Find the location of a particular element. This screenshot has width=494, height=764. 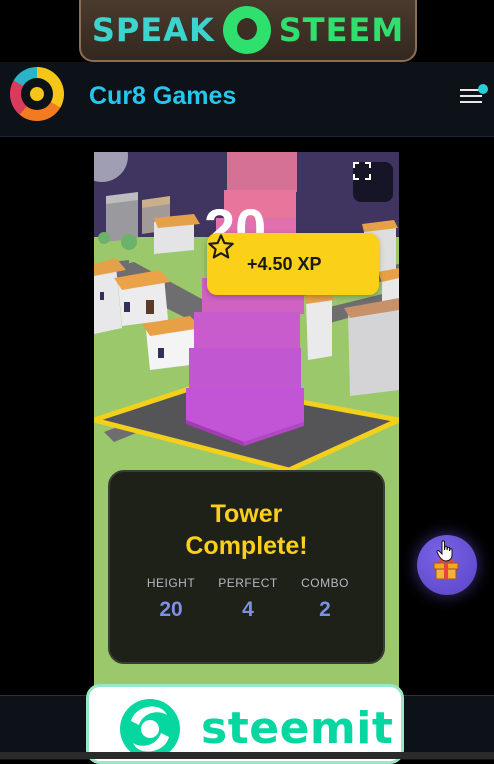

site-title: Cur8 Games is located at coordinates (162, 96).